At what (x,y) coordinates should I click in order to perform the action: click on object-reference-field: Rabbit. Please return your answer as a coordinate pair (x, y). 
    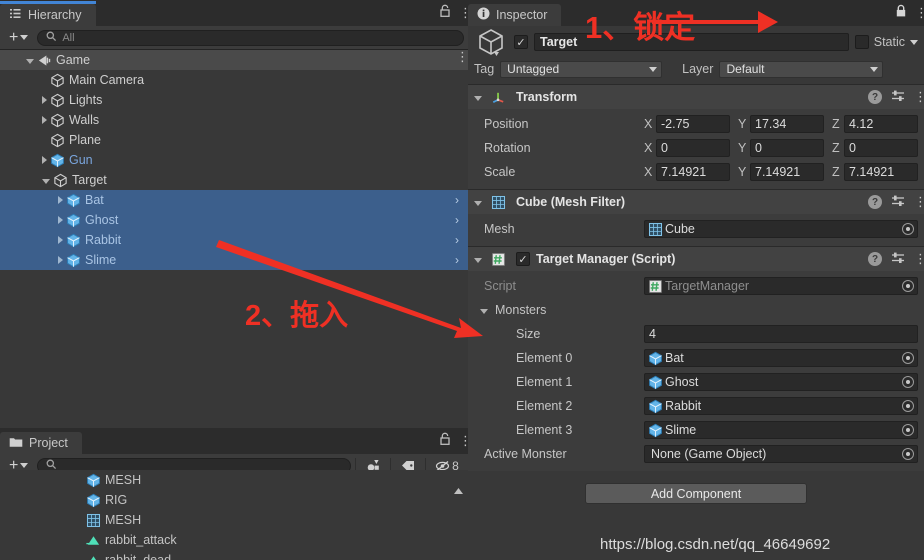
    Looking at the image, I should click on (781, 406).